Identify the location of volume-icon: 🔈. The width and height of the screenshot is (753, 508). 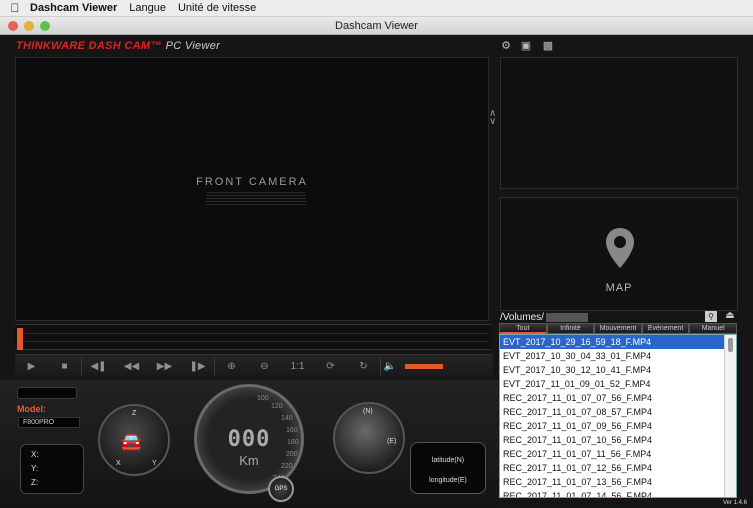
(390, 367).